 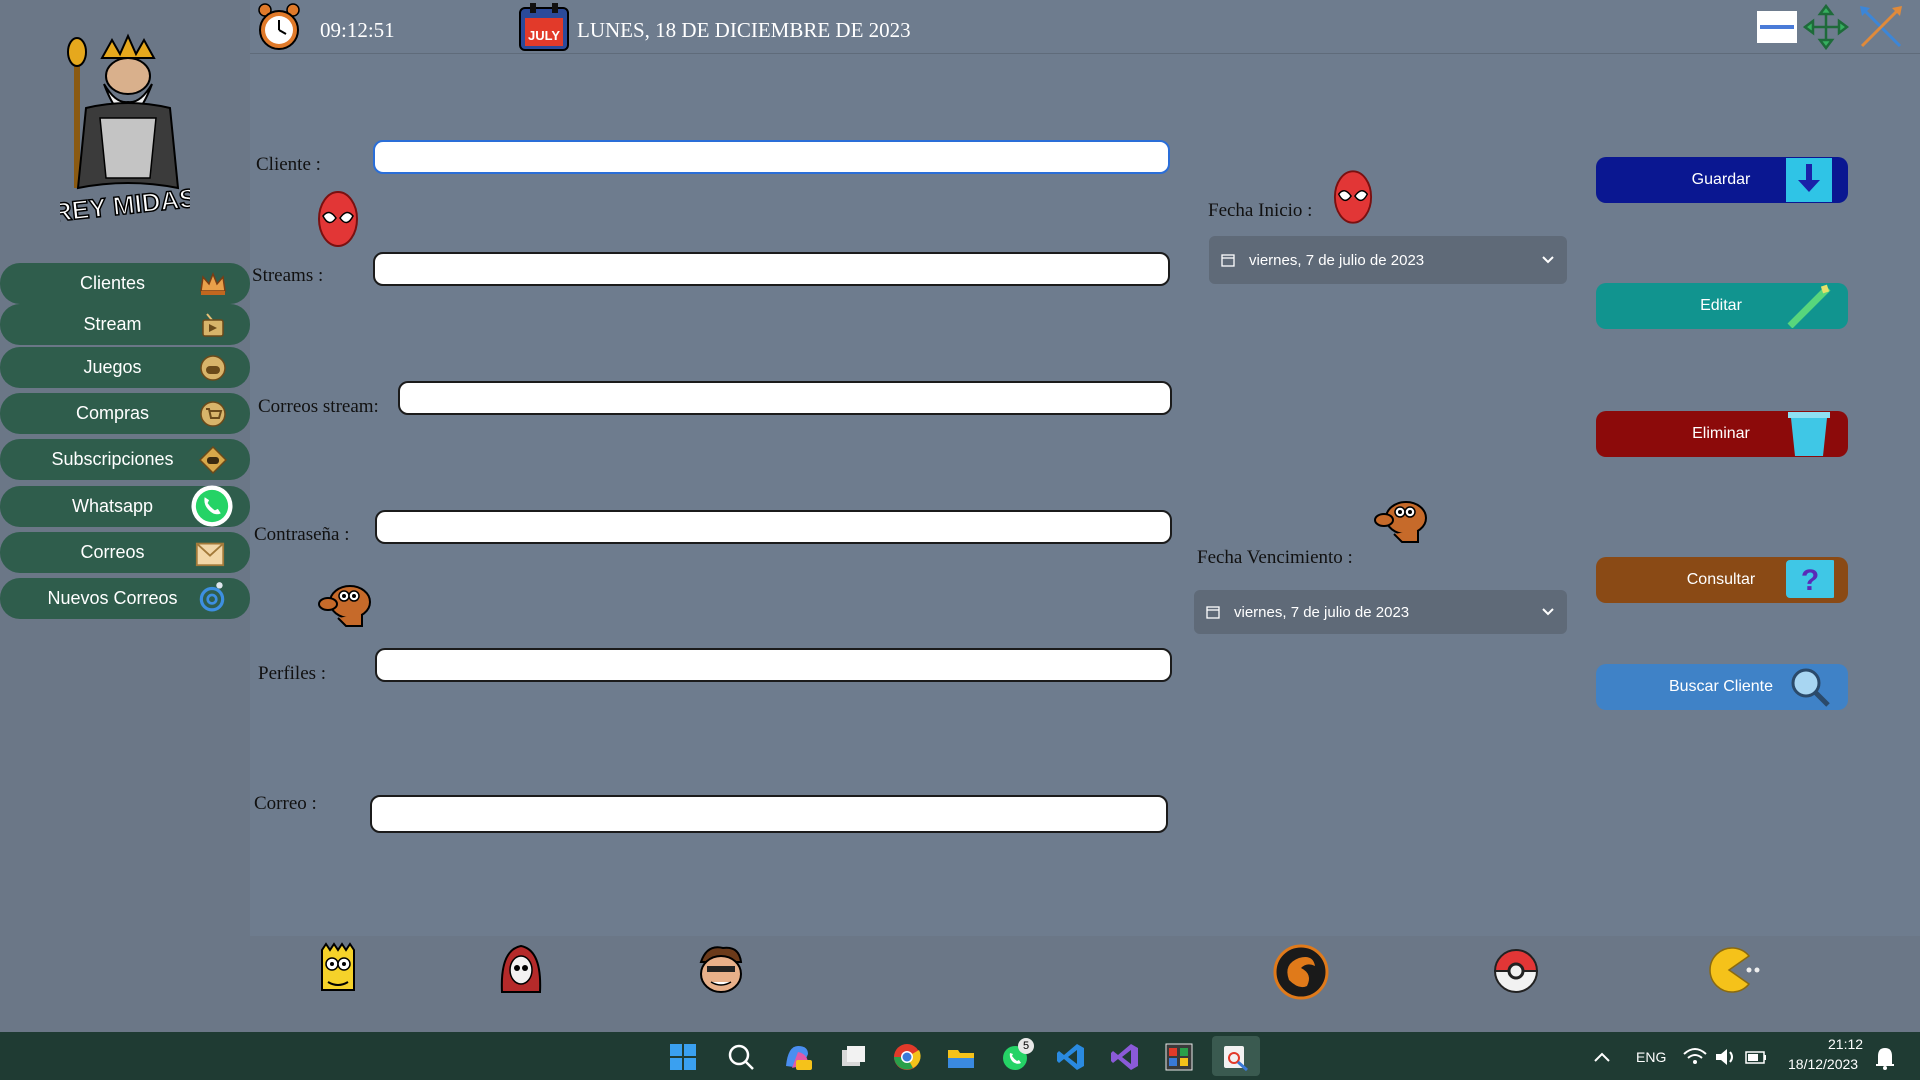 What do you see at coordinates (212, 506) in the screenshot?
I see `whatsapp-icon` at bounding box center [212, 506].